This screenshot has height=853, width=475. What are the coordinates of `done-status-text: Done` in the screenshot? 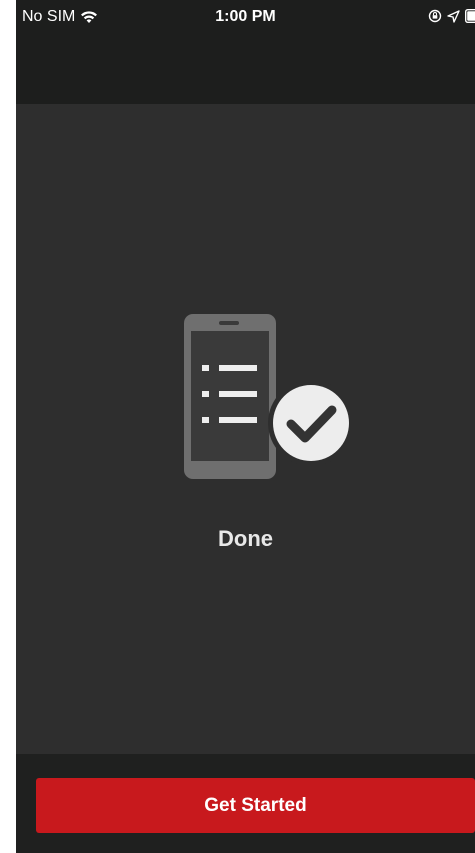 It's located at (245, 538).